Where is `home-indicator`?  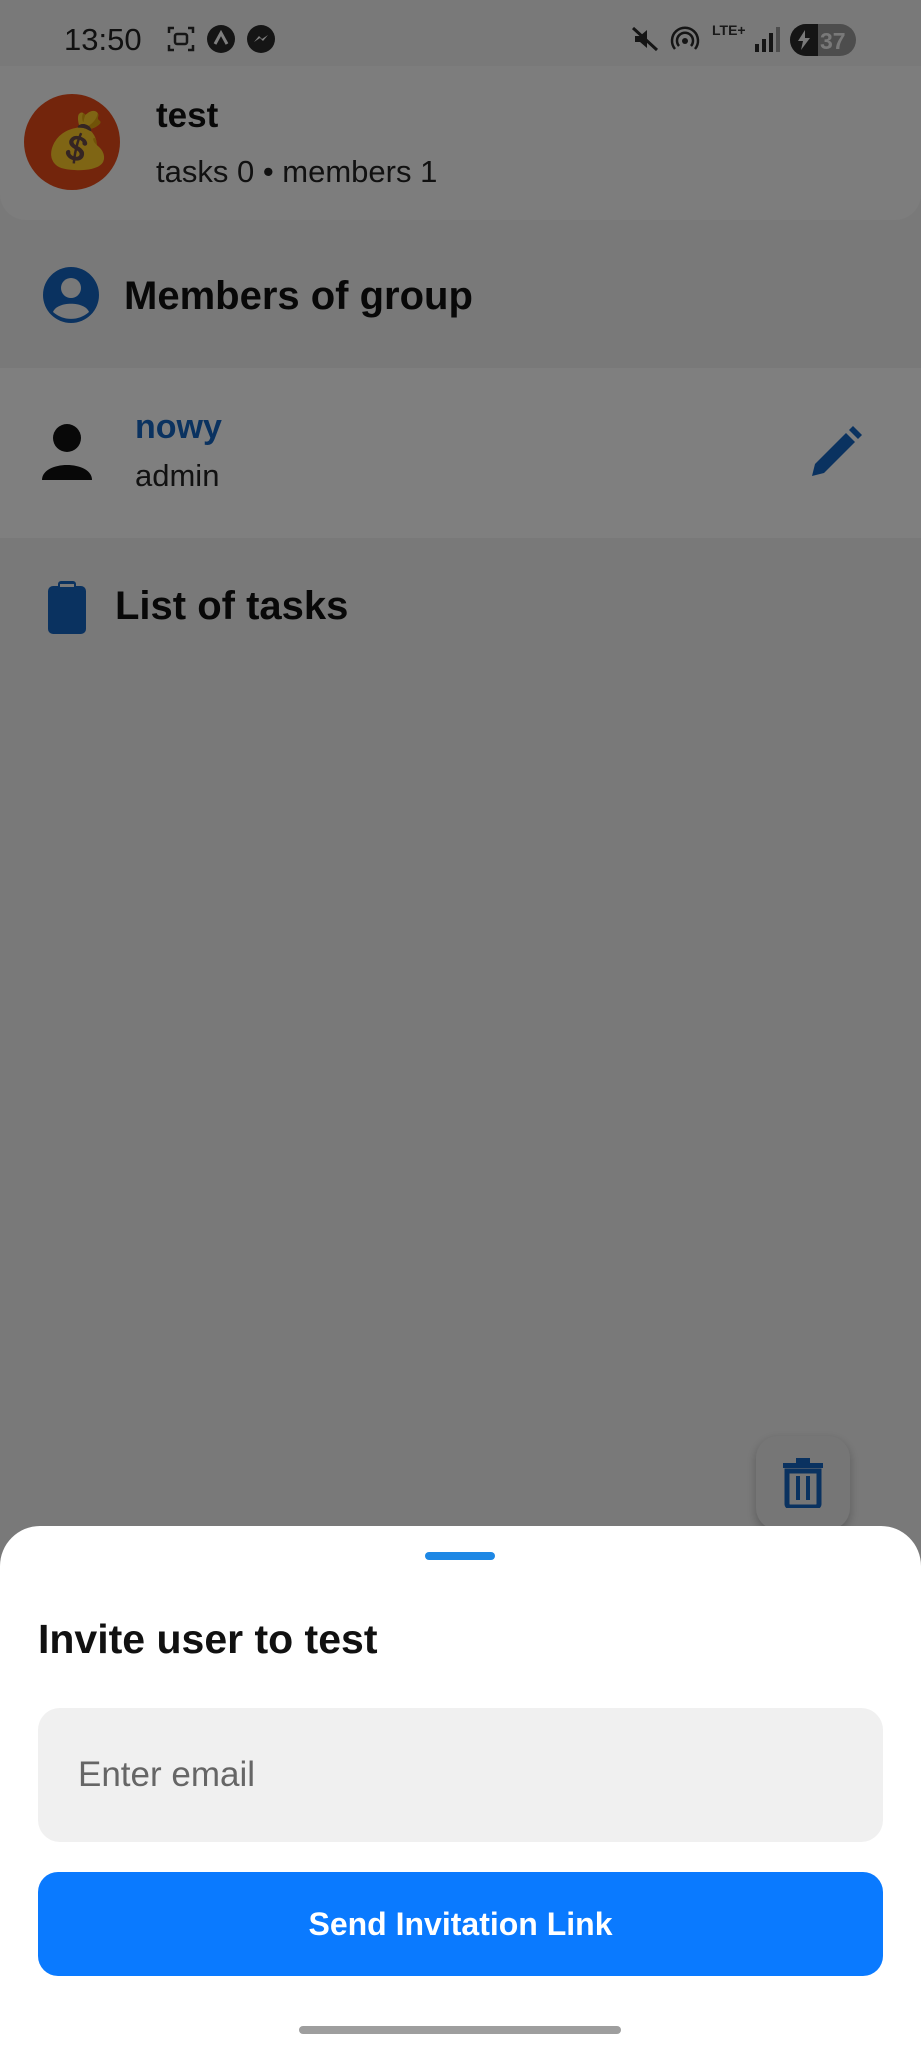
home-indicator is located at coordinates (460, 2030).